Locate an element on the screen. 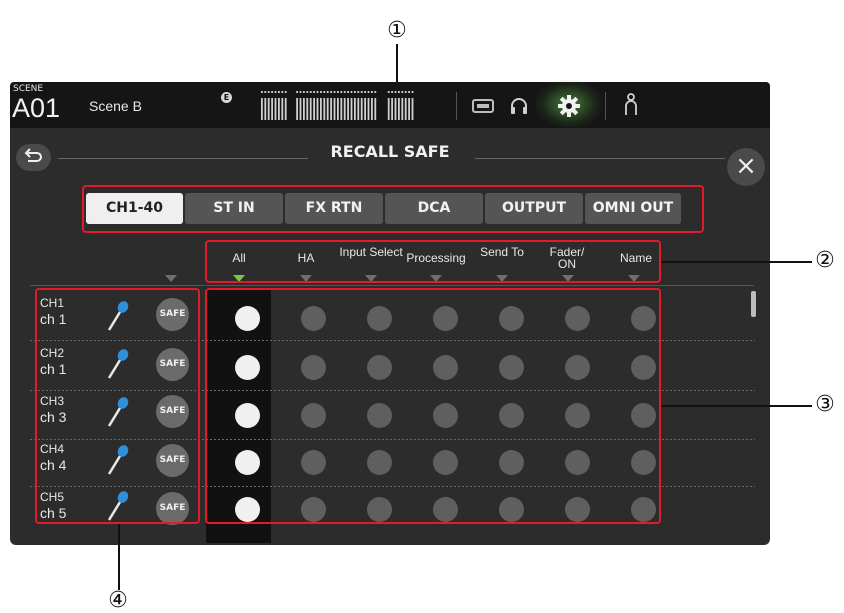 This screenshot has width=844, height=613. panel-title: RECALL SAFE is located at coordinates (390, 151).